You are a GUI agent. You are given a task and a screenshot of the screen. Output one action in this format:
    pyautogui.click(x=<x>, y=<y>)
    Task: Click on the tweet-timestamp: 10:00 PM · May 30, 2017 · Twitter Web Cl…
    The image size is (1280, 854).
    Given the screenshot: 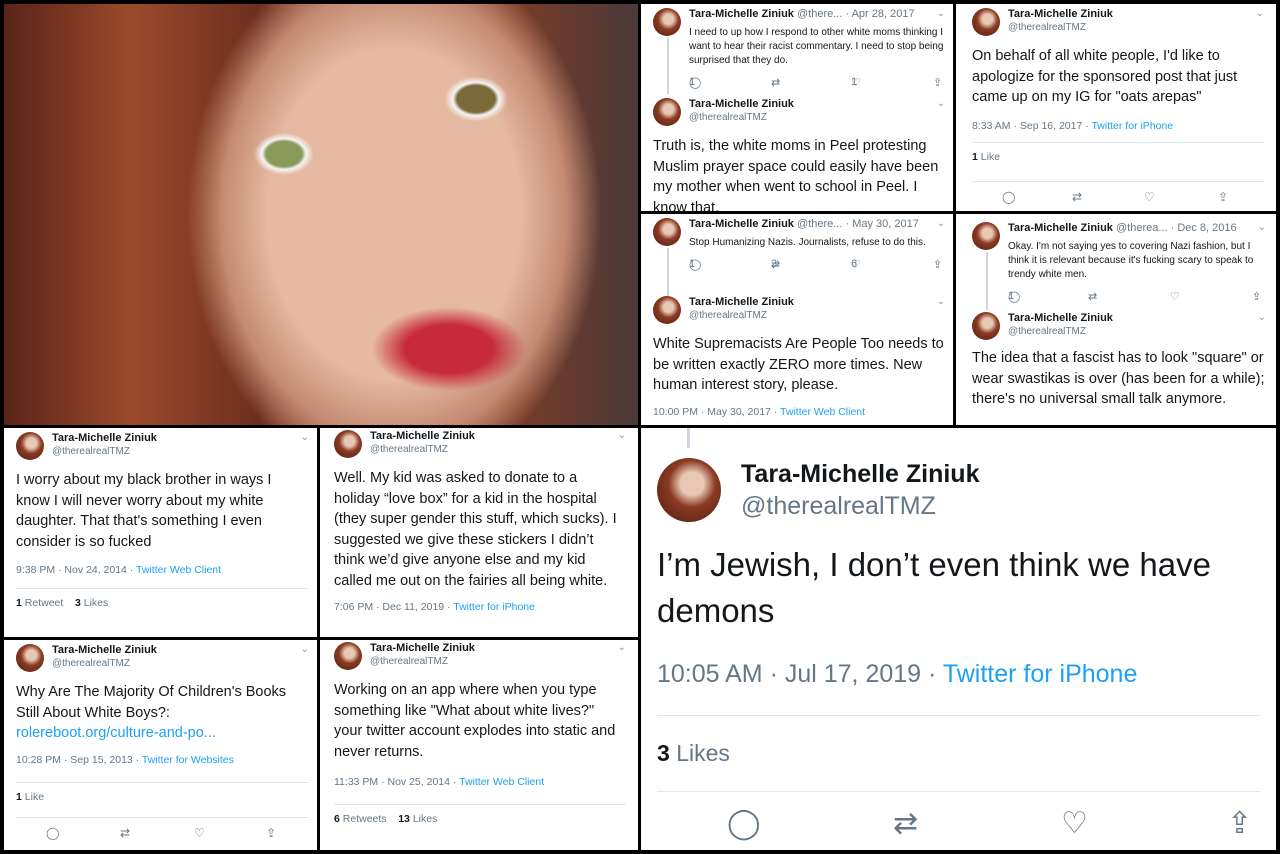 What is the action you would take?
    pyautogui.click(x=759, y=411)
    